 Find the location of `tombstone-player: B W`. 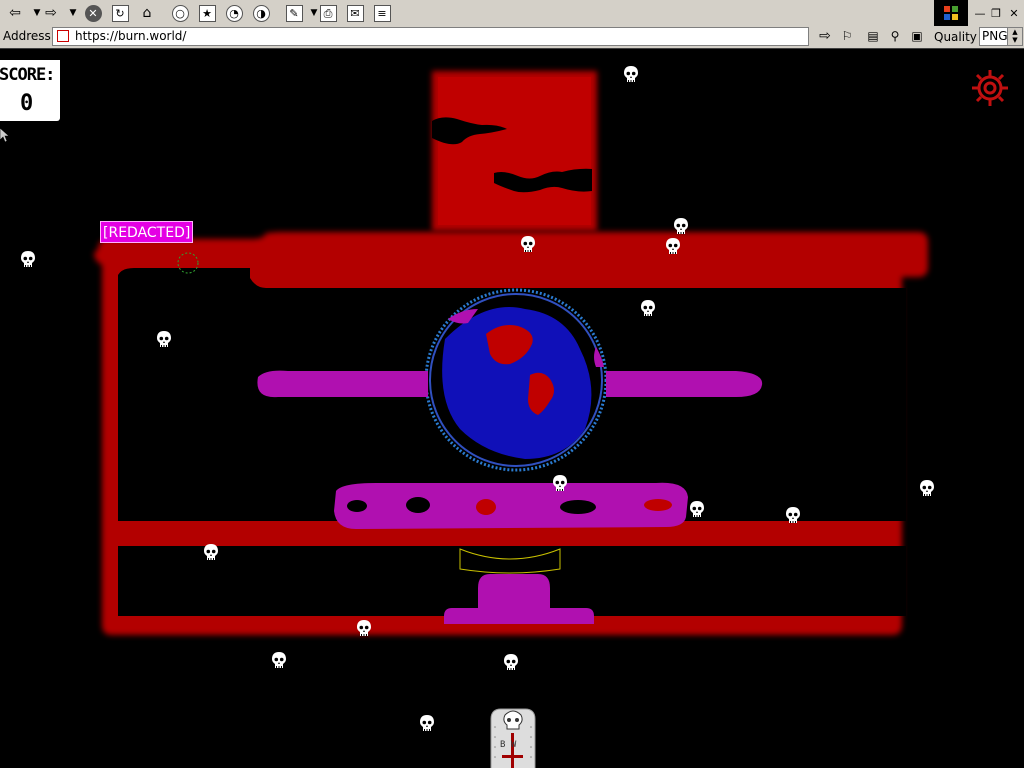

tombstone-player: B W is located at coordinates (513, 738).